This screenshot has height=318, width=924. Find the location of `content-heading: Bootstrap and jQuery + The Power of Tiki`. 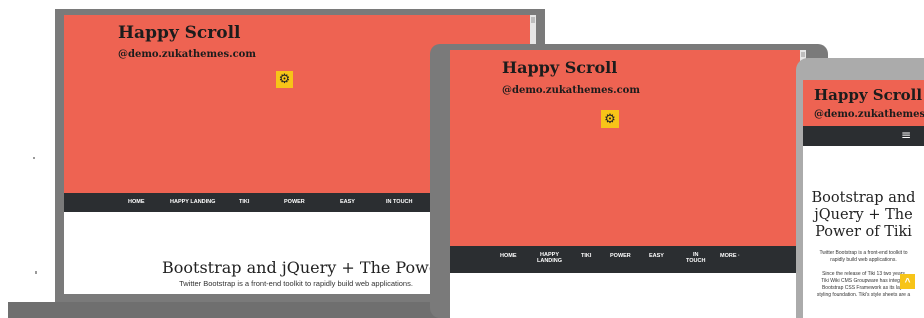

content-heading: Bootstrap and jQuery + The Power of Tiki is located at coordinates (863, 215).